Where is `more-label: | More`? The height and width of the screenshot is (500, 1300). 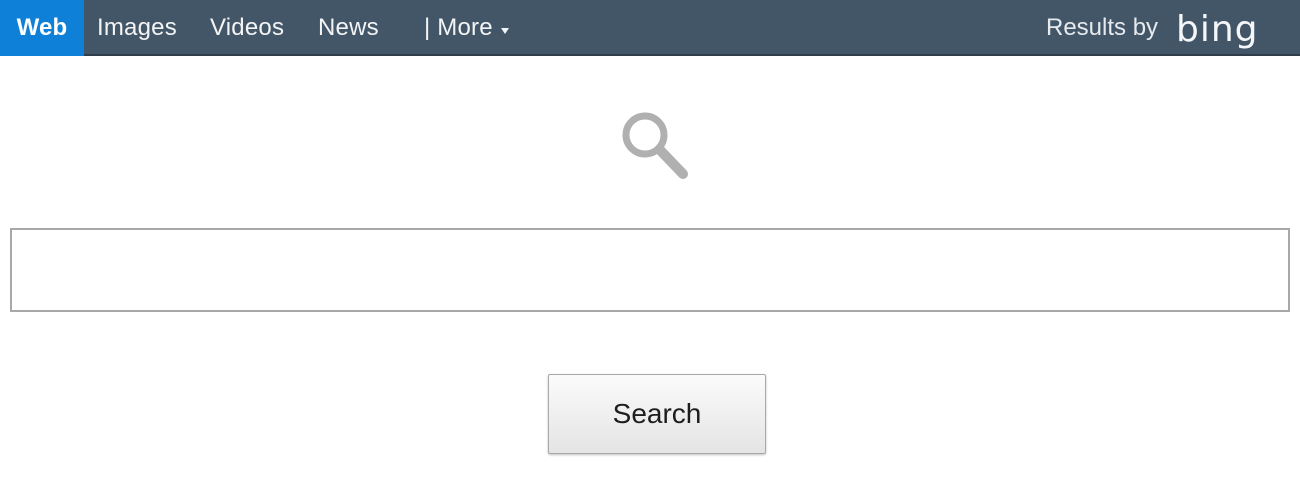 more-label: | More is located at coordinates (458, 27).